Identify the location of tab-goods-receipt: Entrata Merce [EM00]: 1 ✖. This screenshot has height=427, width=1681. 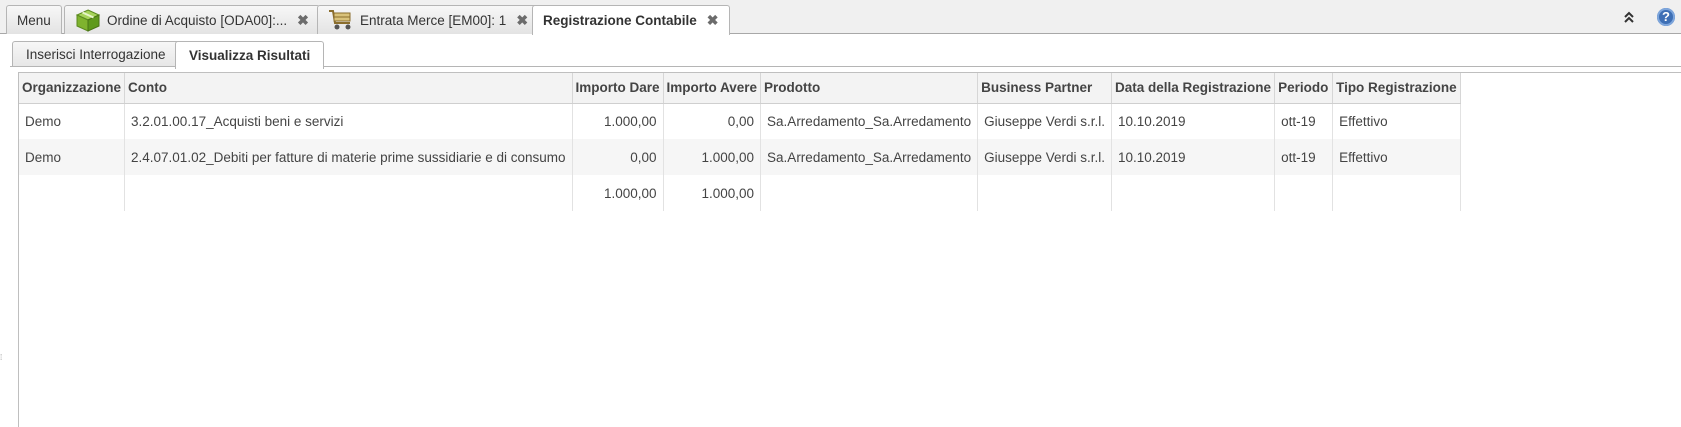
(428, 19).